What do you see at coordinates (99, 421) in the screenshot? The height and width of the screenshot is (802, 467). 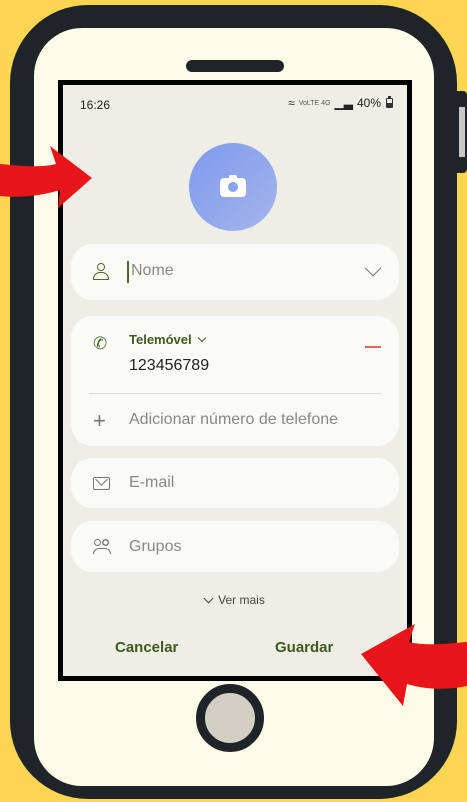 I see `plus-icon: +` at bounding box center [99, 421].